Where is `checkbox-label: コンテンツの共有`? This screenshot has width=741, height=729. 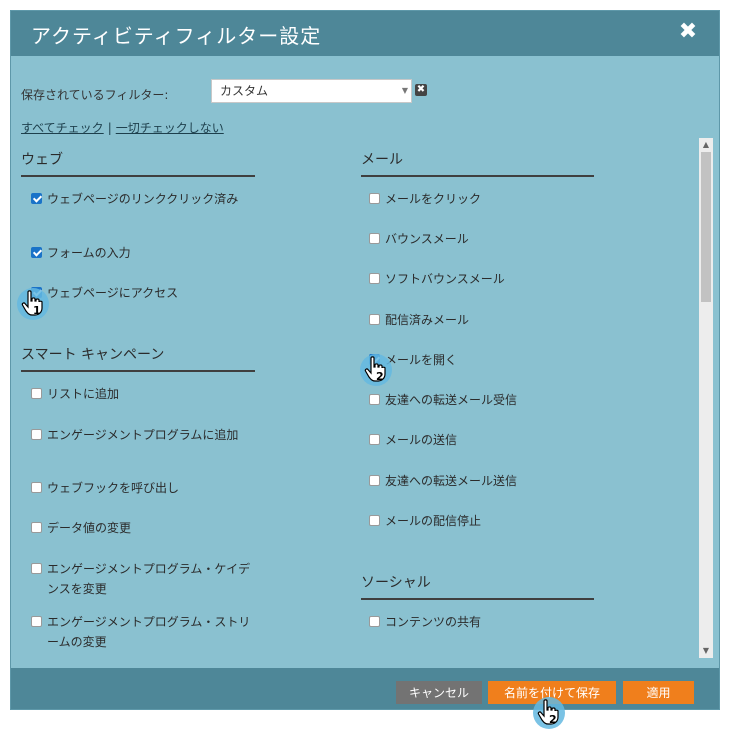 checkbox-label: コンテンツの共有 is located at coordinates (433, 622).